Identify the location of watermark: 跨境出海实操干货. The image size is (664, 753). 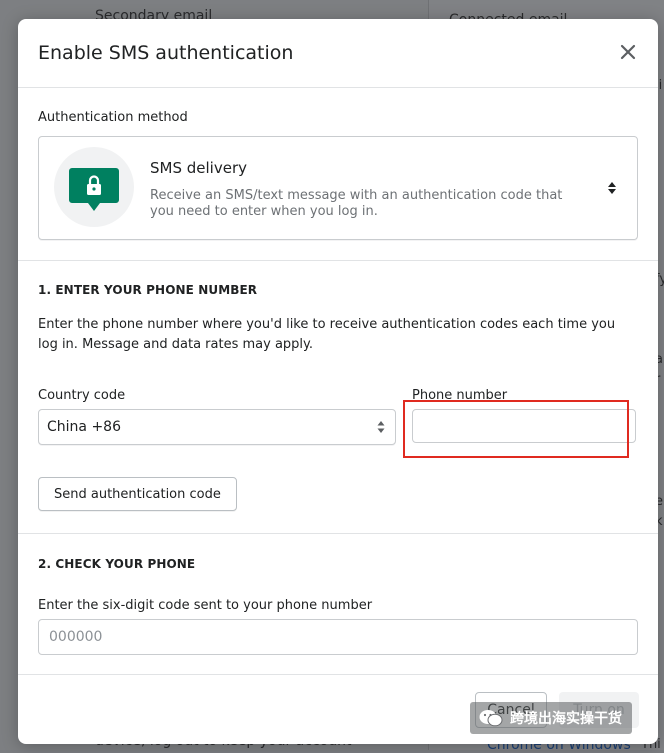
(551, 718).